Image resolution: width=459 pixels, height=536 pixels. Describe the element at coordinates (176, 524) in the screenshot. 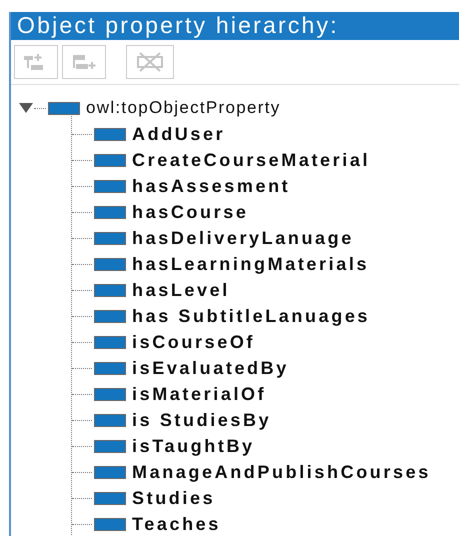

I see `tree-item: Teaches` at that location.